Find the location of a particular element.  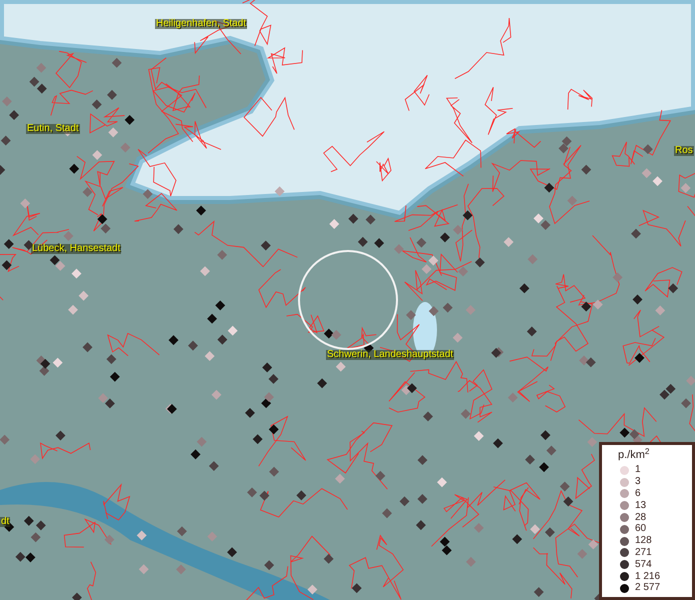

place-label: Eutin, Stadt is located at coordinates (53, 129).